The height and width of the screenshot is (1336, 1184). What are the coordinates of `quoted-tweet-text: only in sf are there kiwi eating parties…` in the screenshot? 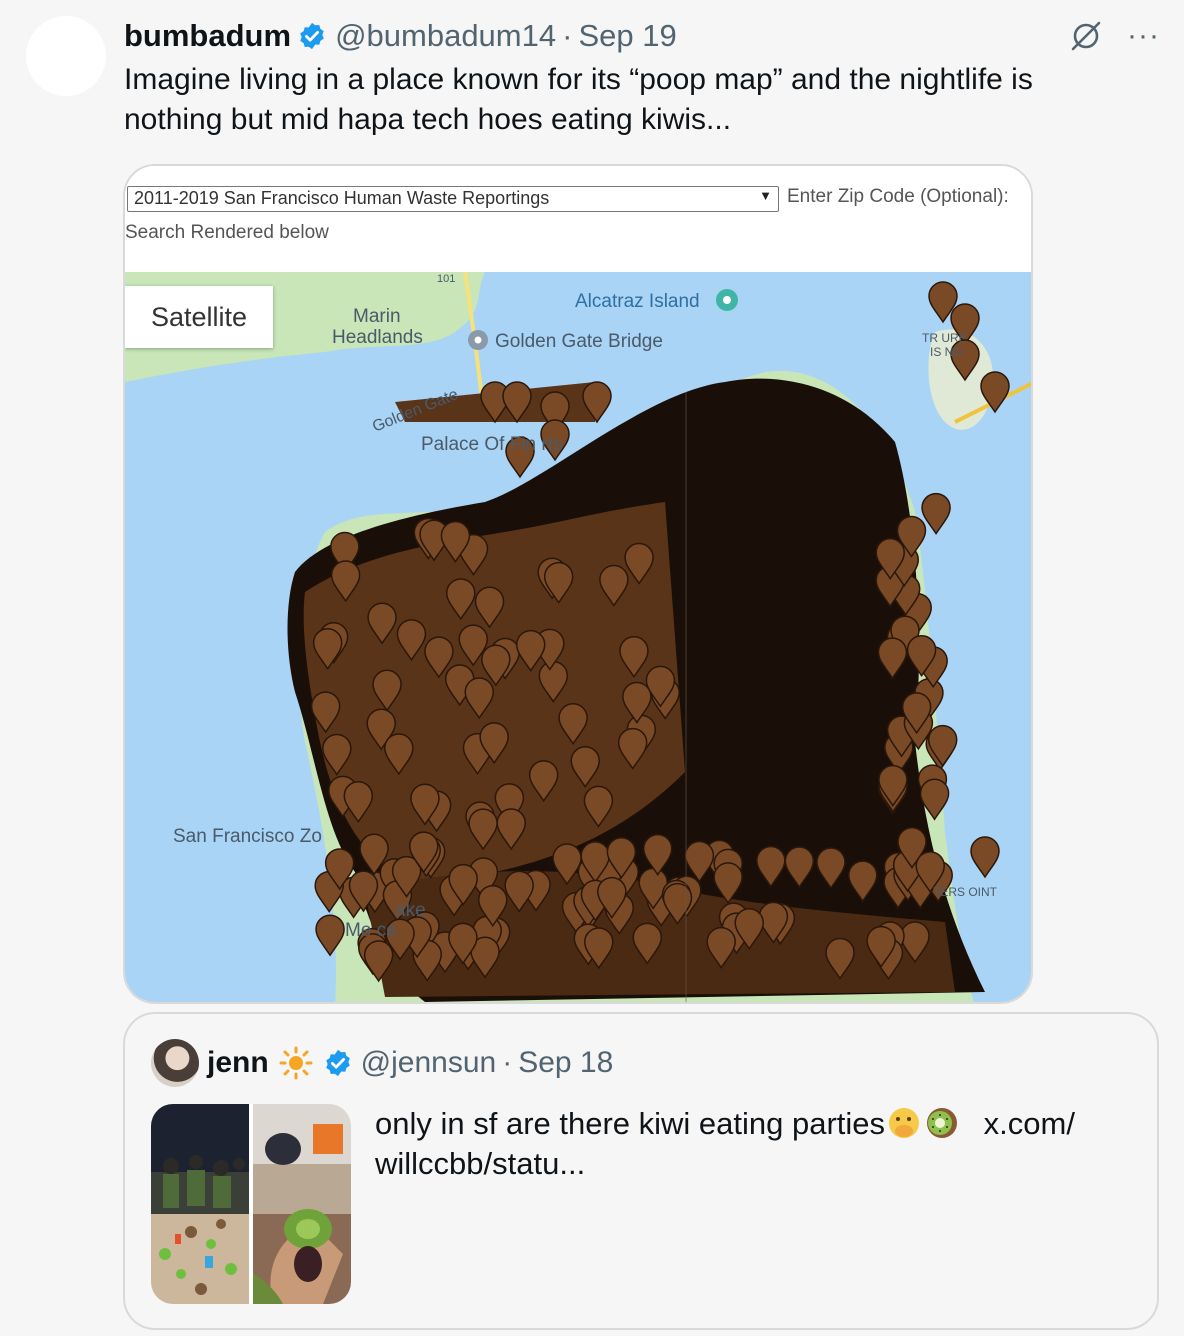 It's located at (750, 1144).